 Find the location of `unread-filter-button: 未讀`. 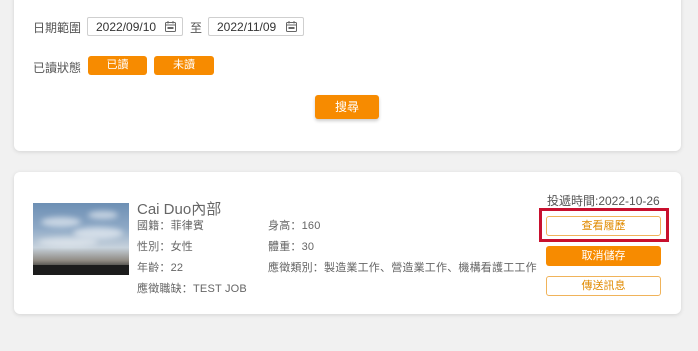

unread-filter-button: 未讀 is located at coordinates (184, 65).